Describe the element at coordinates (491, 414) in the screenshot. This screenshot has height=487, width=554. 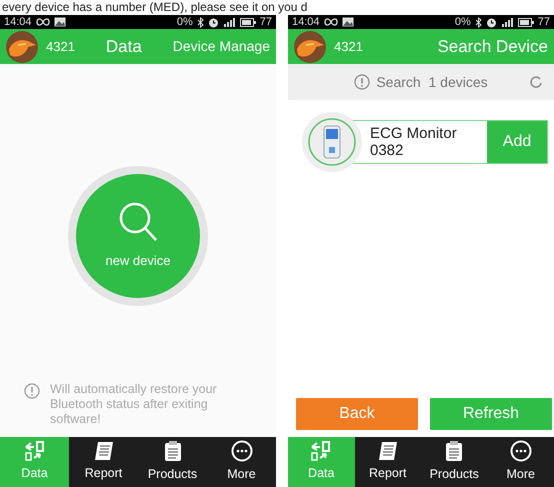
I see `refresh-button: Refresh` at that location.